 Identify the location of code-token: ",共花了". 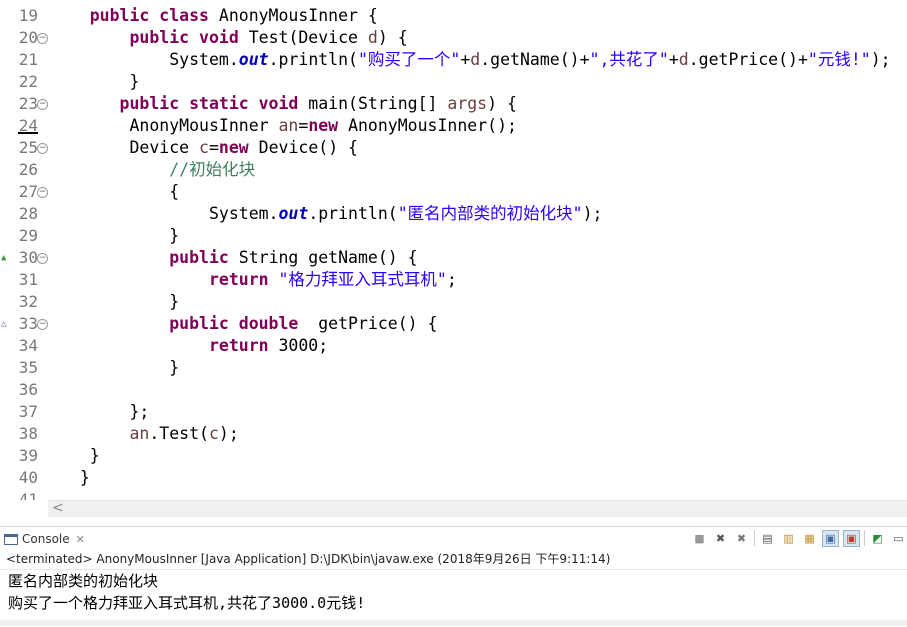
(629, 59).